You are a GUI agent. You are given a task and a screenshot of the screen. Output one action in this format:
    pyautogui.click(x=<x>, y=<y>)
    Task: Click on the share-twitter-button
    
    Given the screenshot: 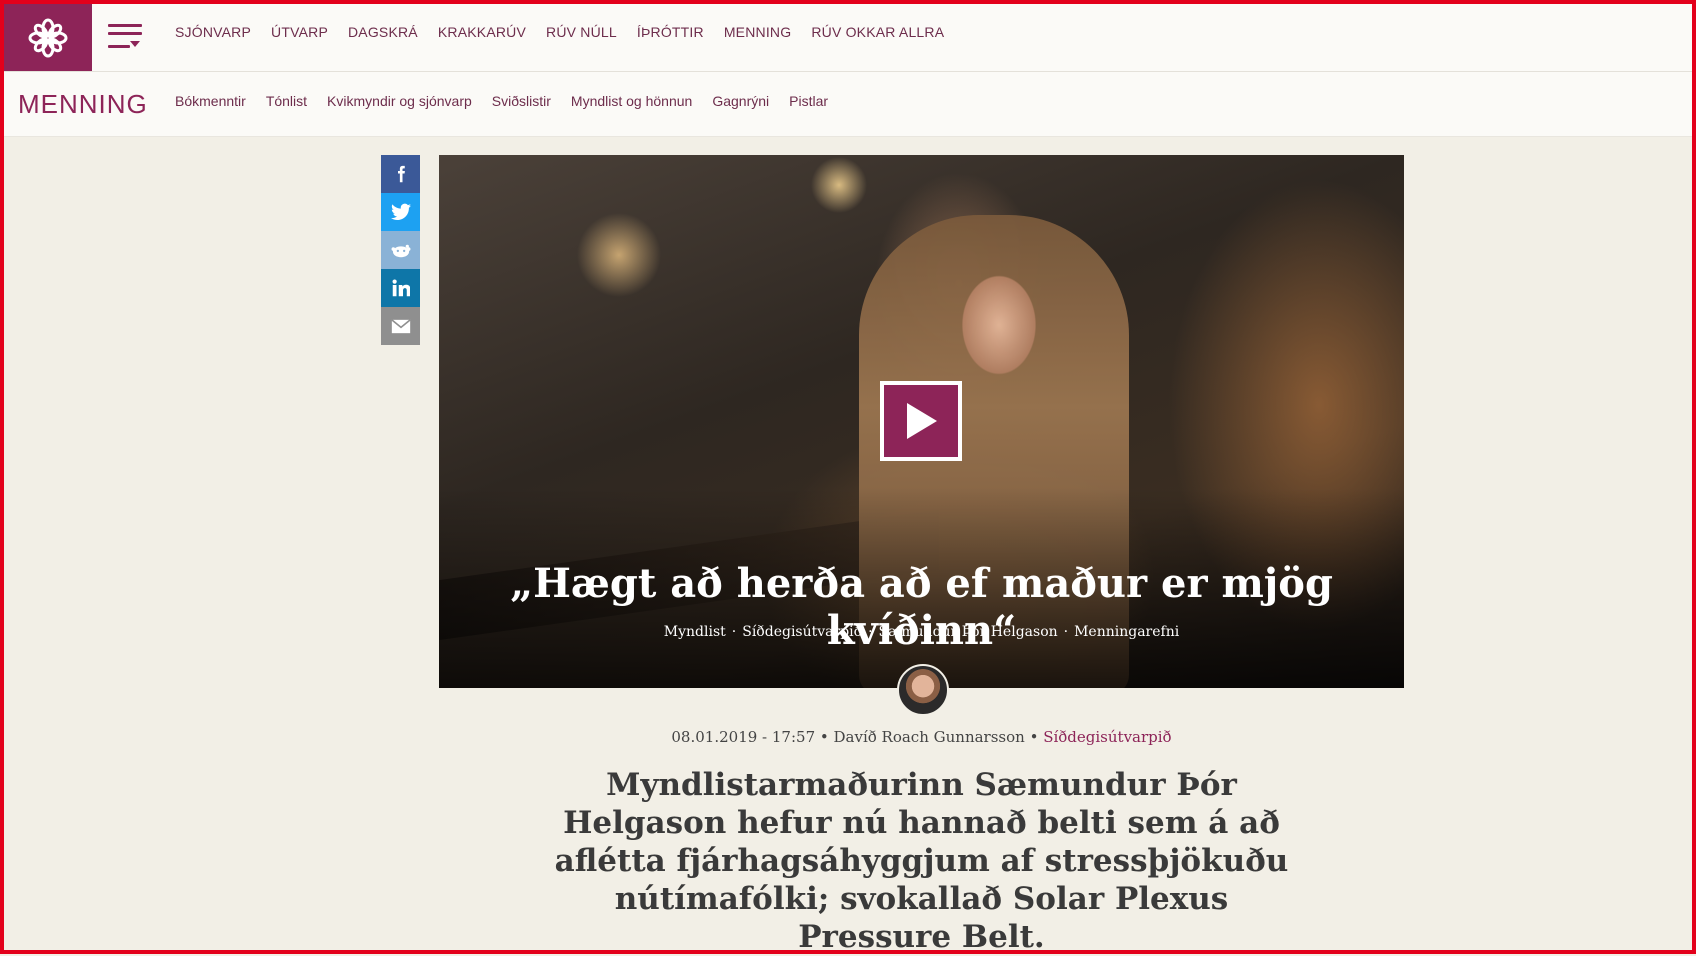 What is the action you would take?
    pyautogui.click(x=400, y=212)
    